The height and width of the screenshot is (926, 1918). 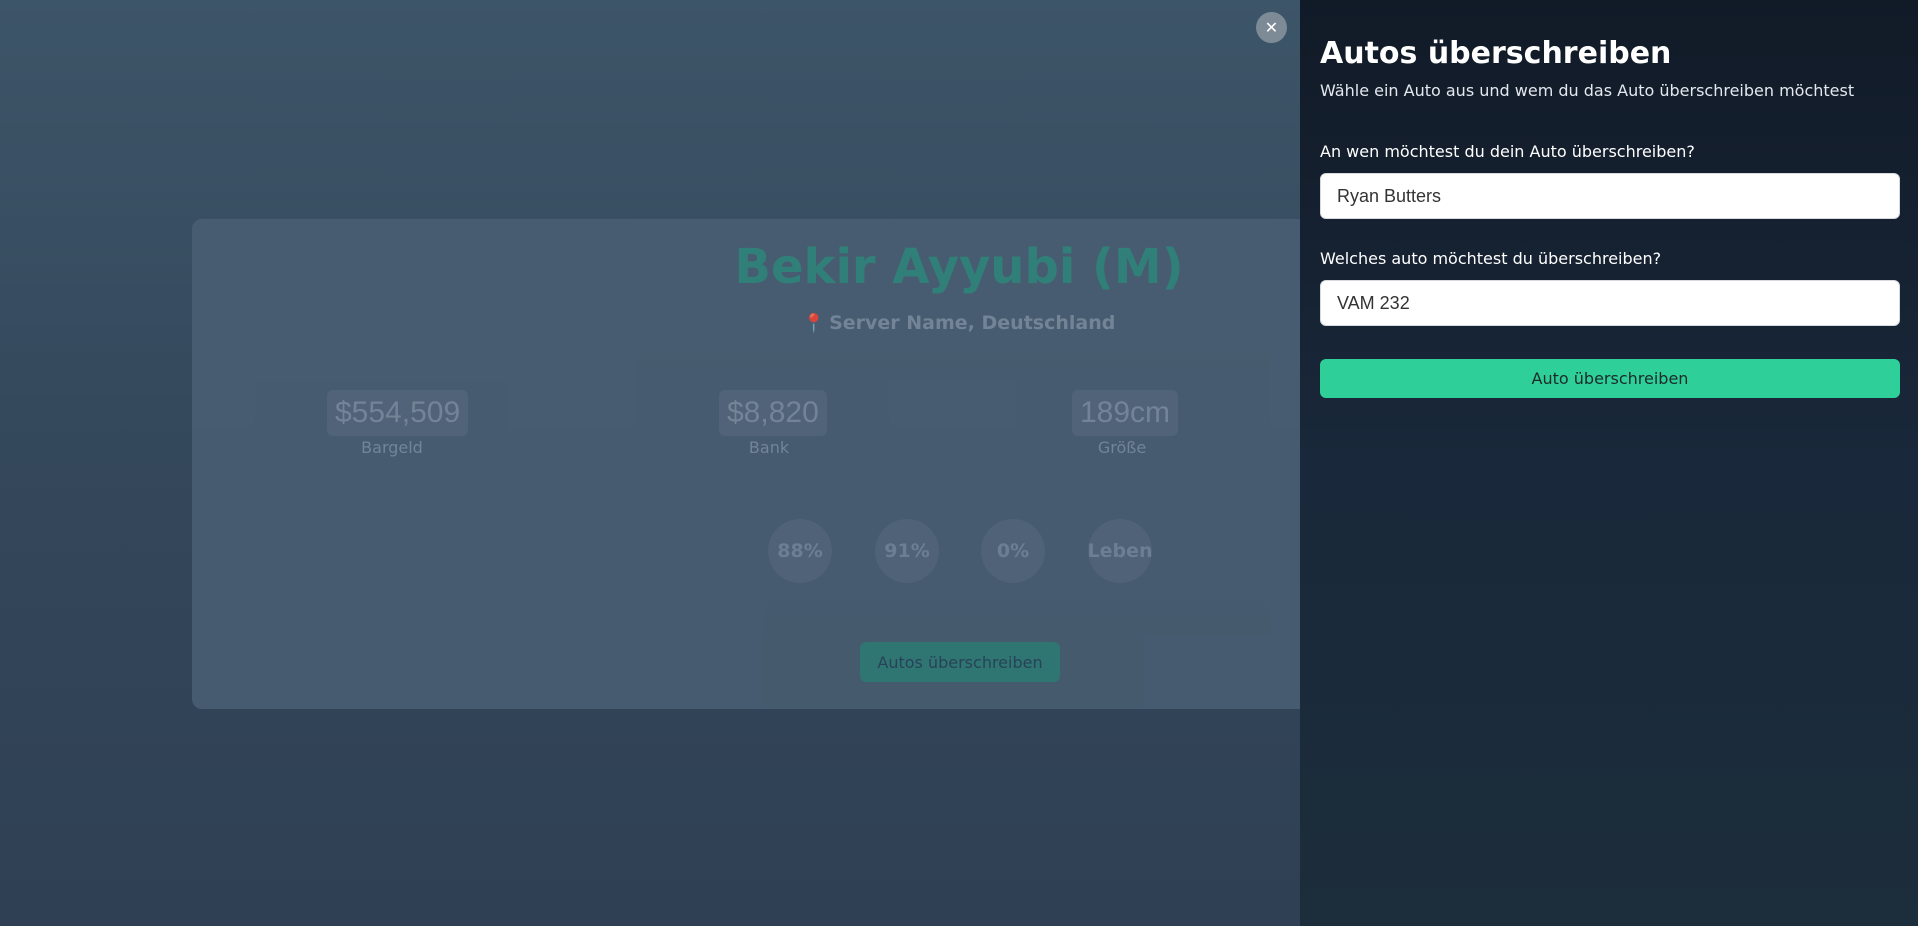 I want to click on stat-value: 189cm, so click(x=1125, y=413).